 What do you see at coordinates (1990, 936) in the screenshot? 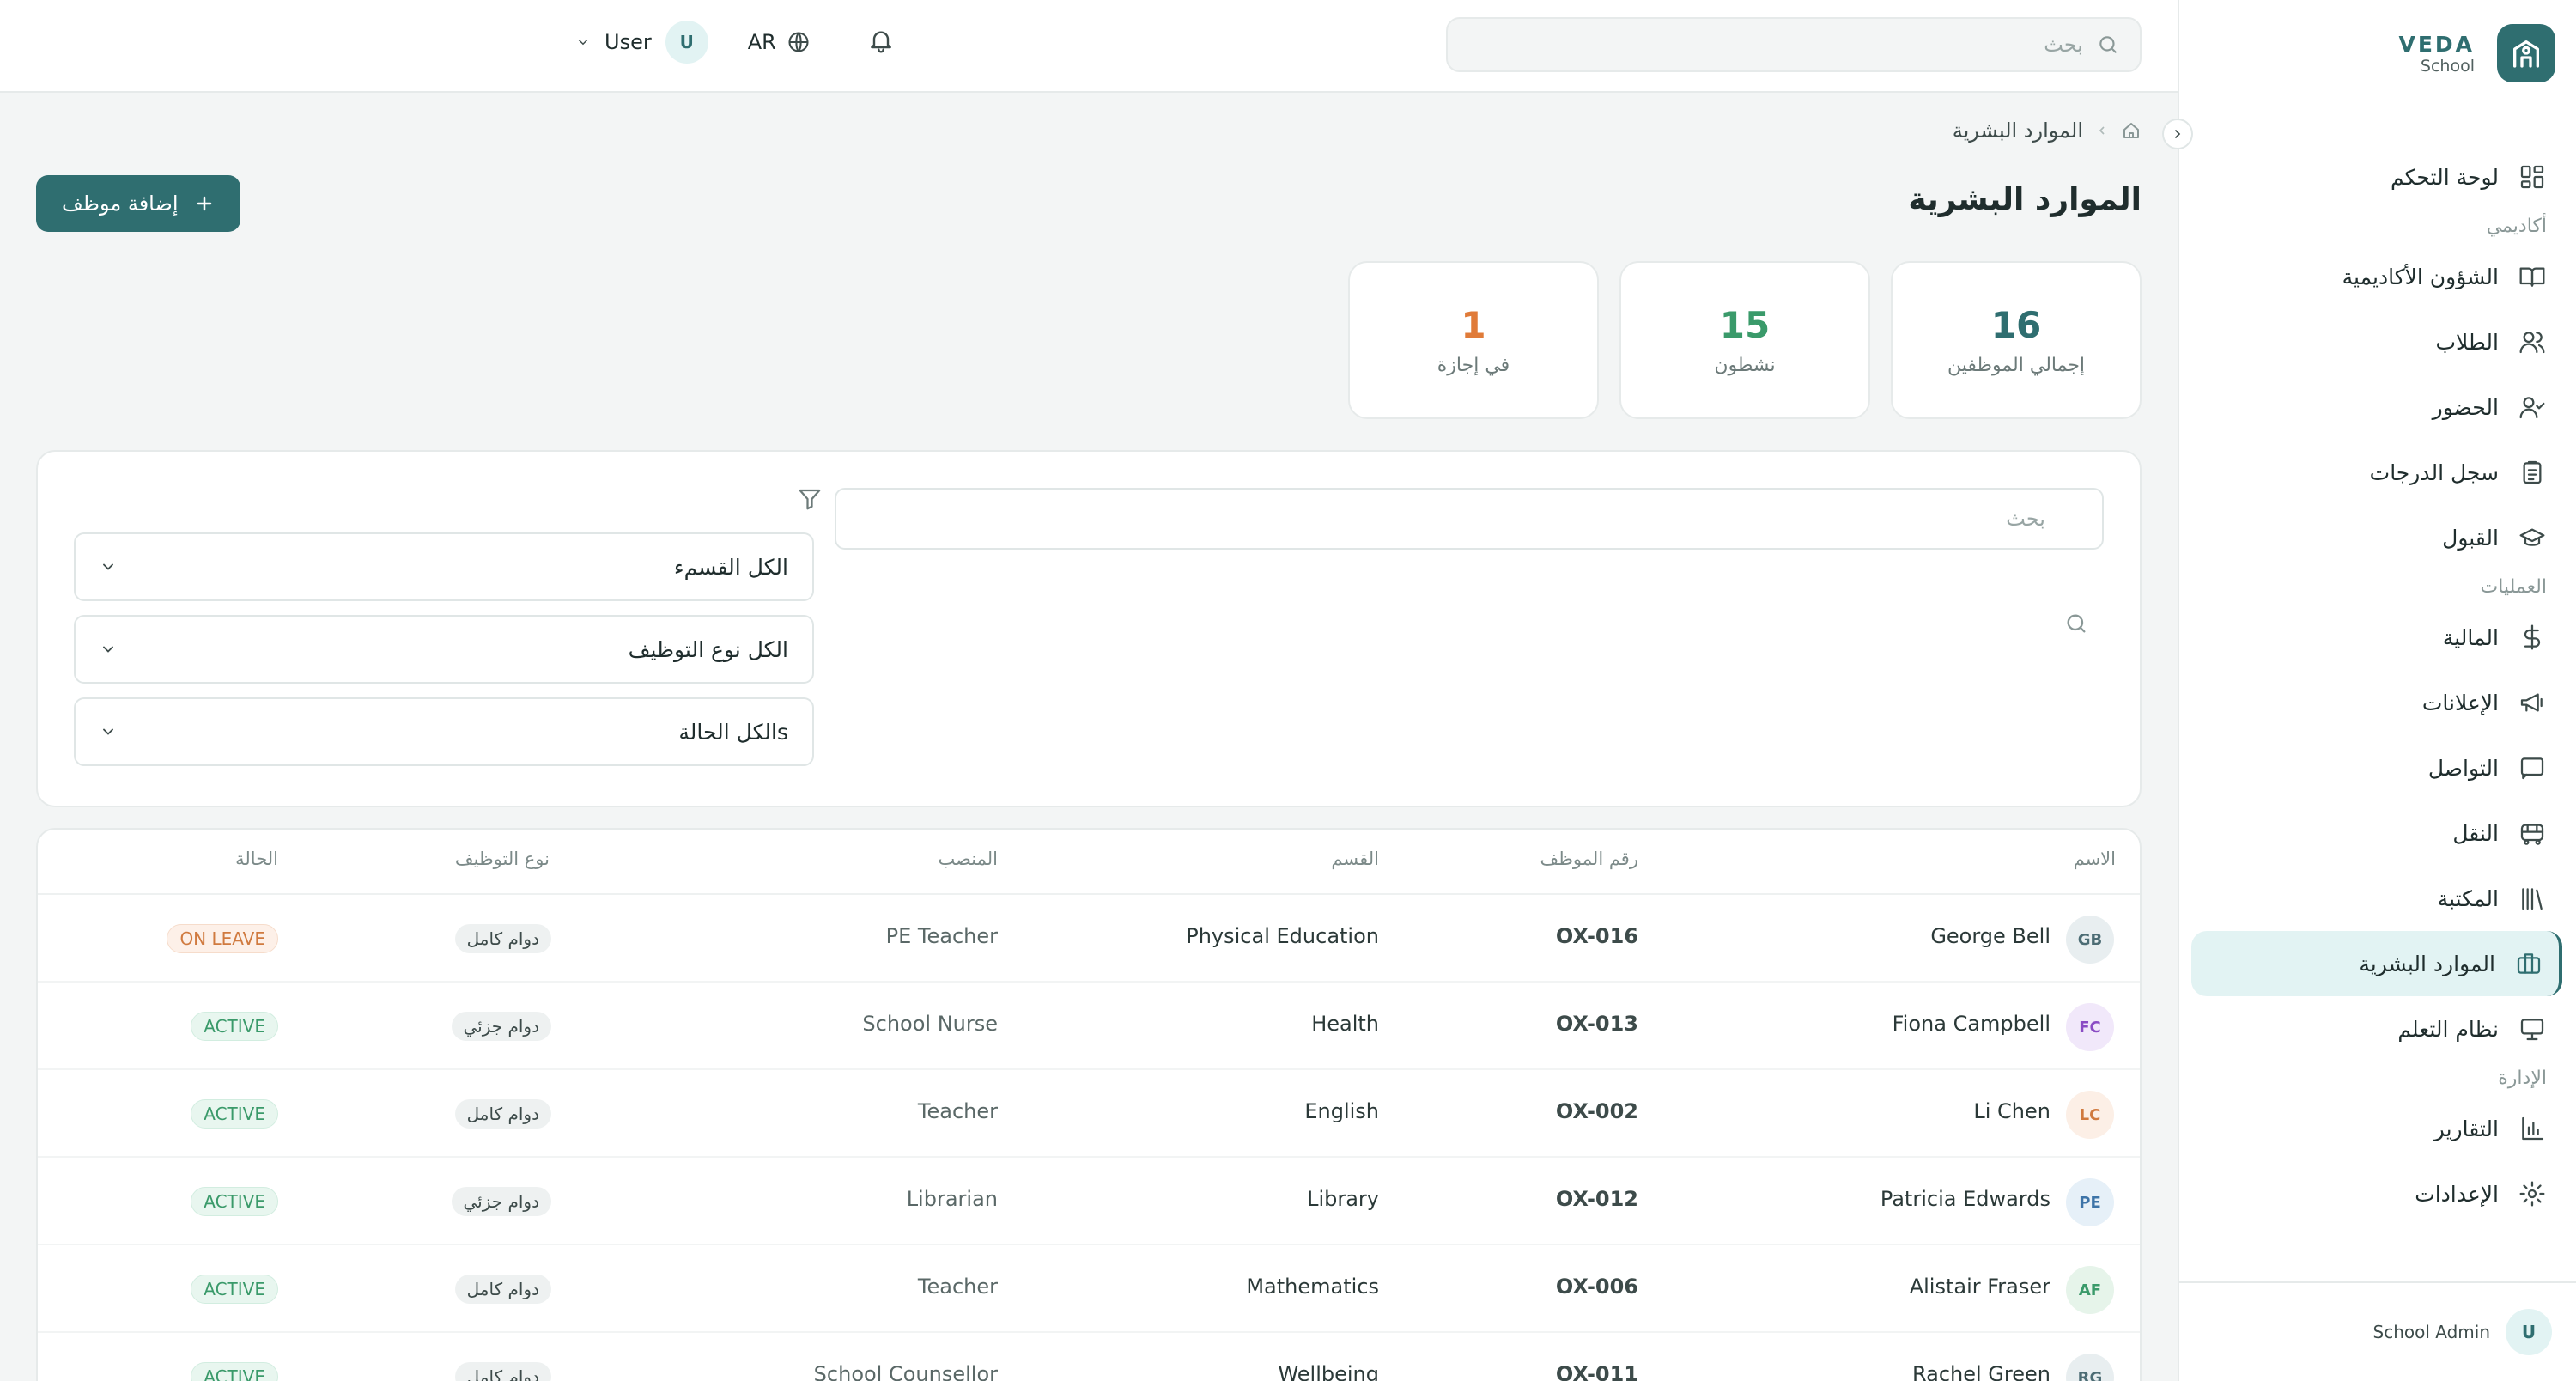
I see `employee-name: George Bell` at bounding box center [1990, 936].